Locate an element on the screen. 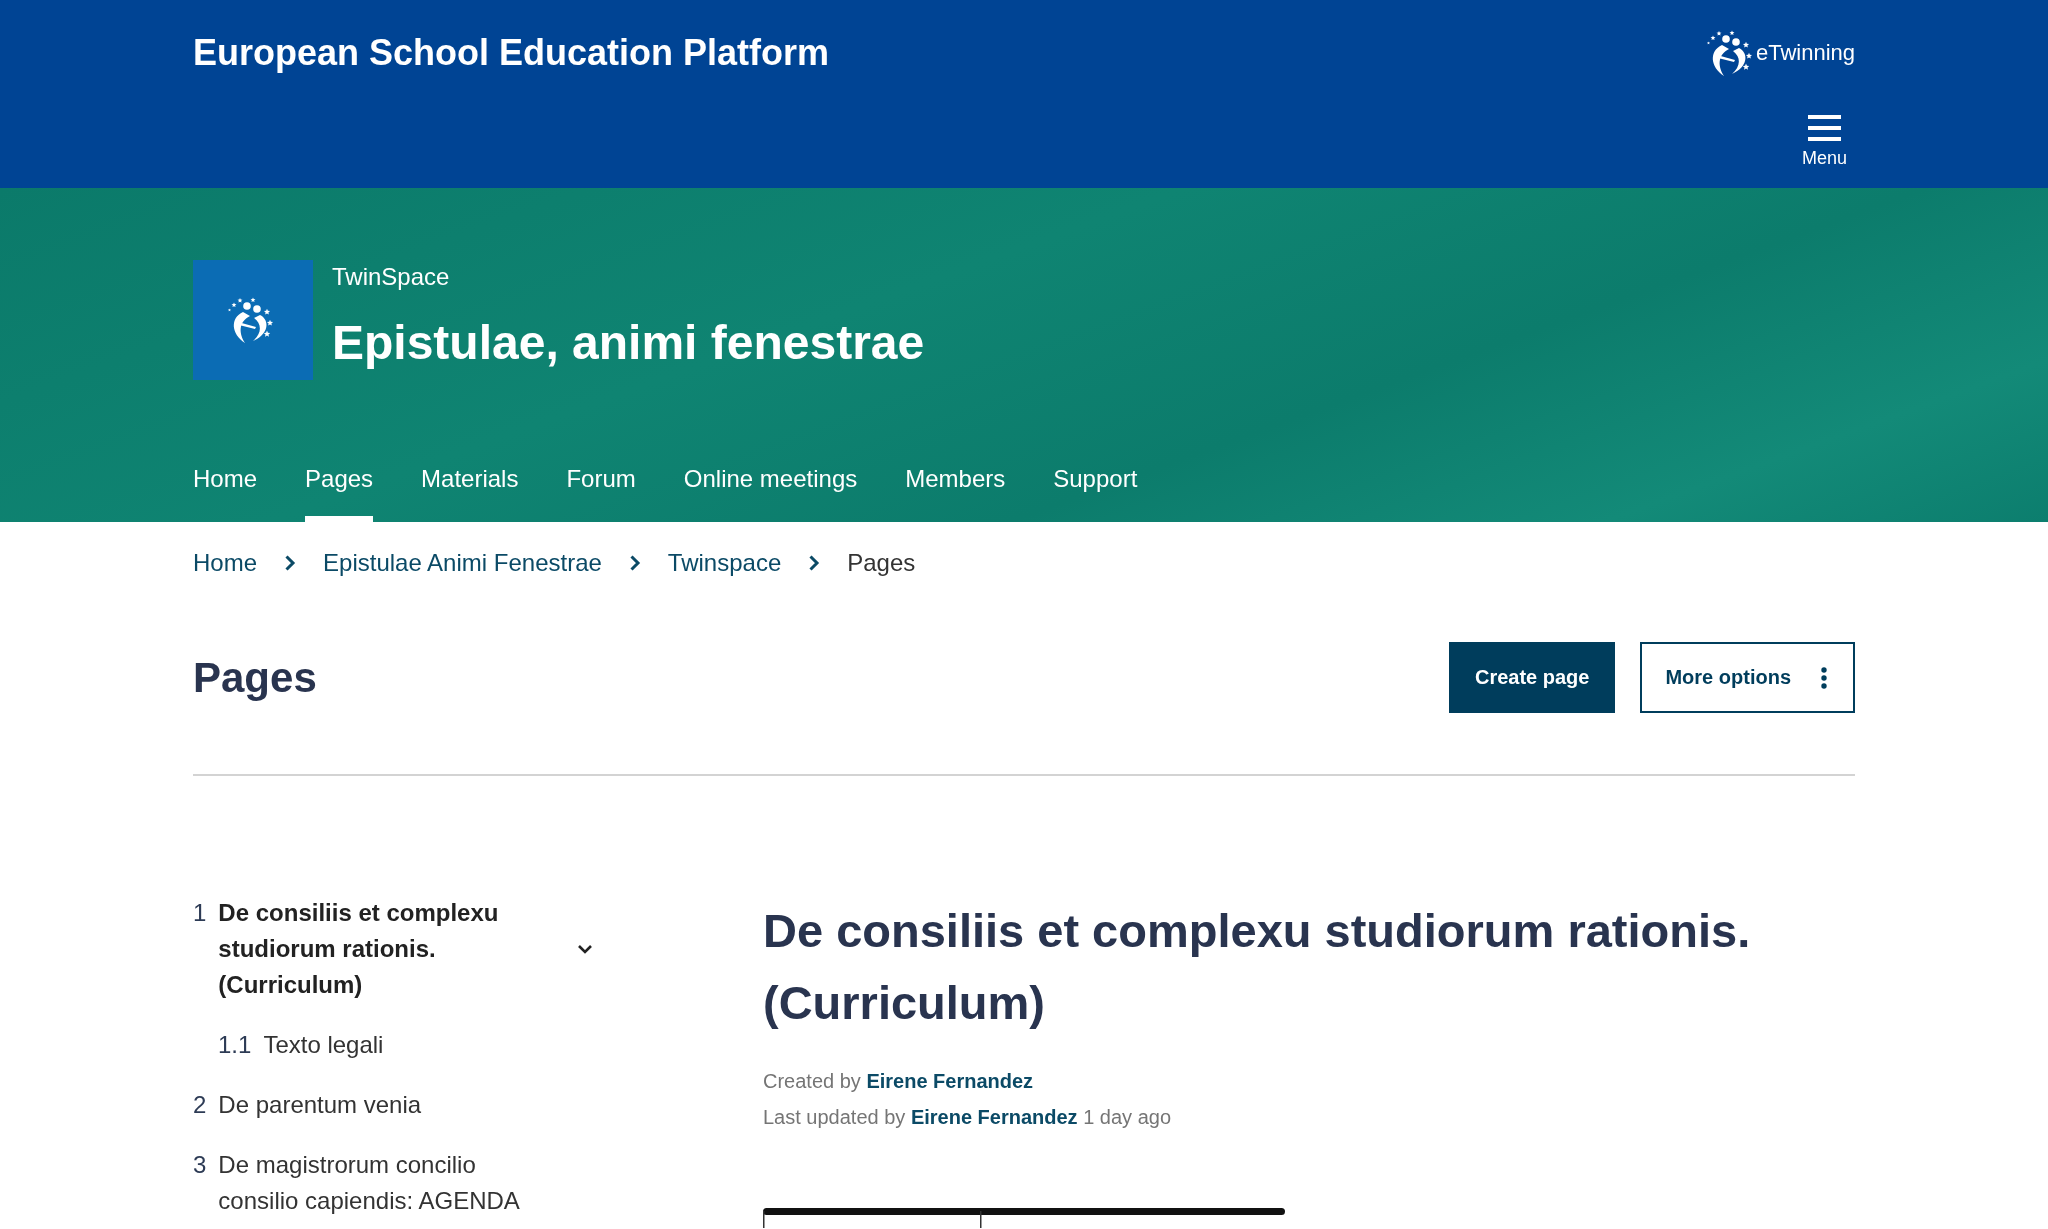 This screenshot has height=1229, width=2048. page-tree-link: De parentum venia is located at coordinates (383, 1105).